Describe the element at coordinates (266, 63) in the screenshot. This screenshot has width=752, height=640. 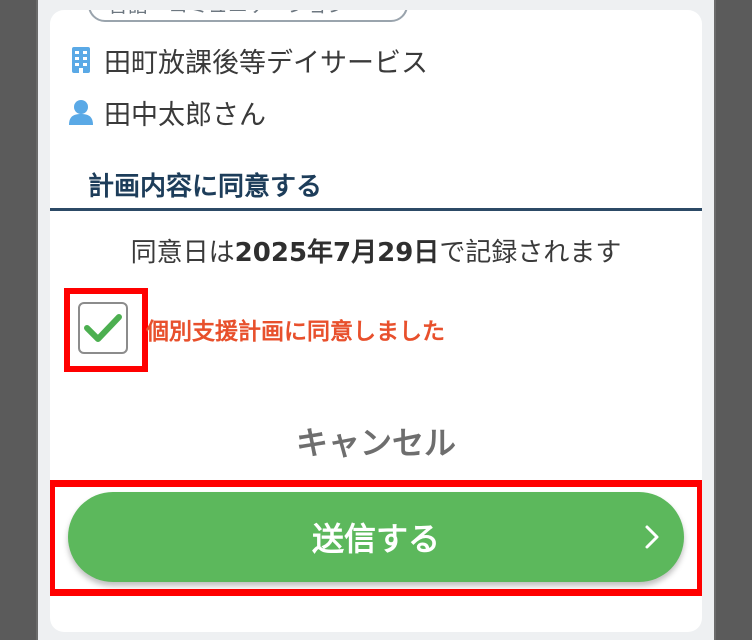
I see `facility-name: 田町放課後等デイサービス` at that location.